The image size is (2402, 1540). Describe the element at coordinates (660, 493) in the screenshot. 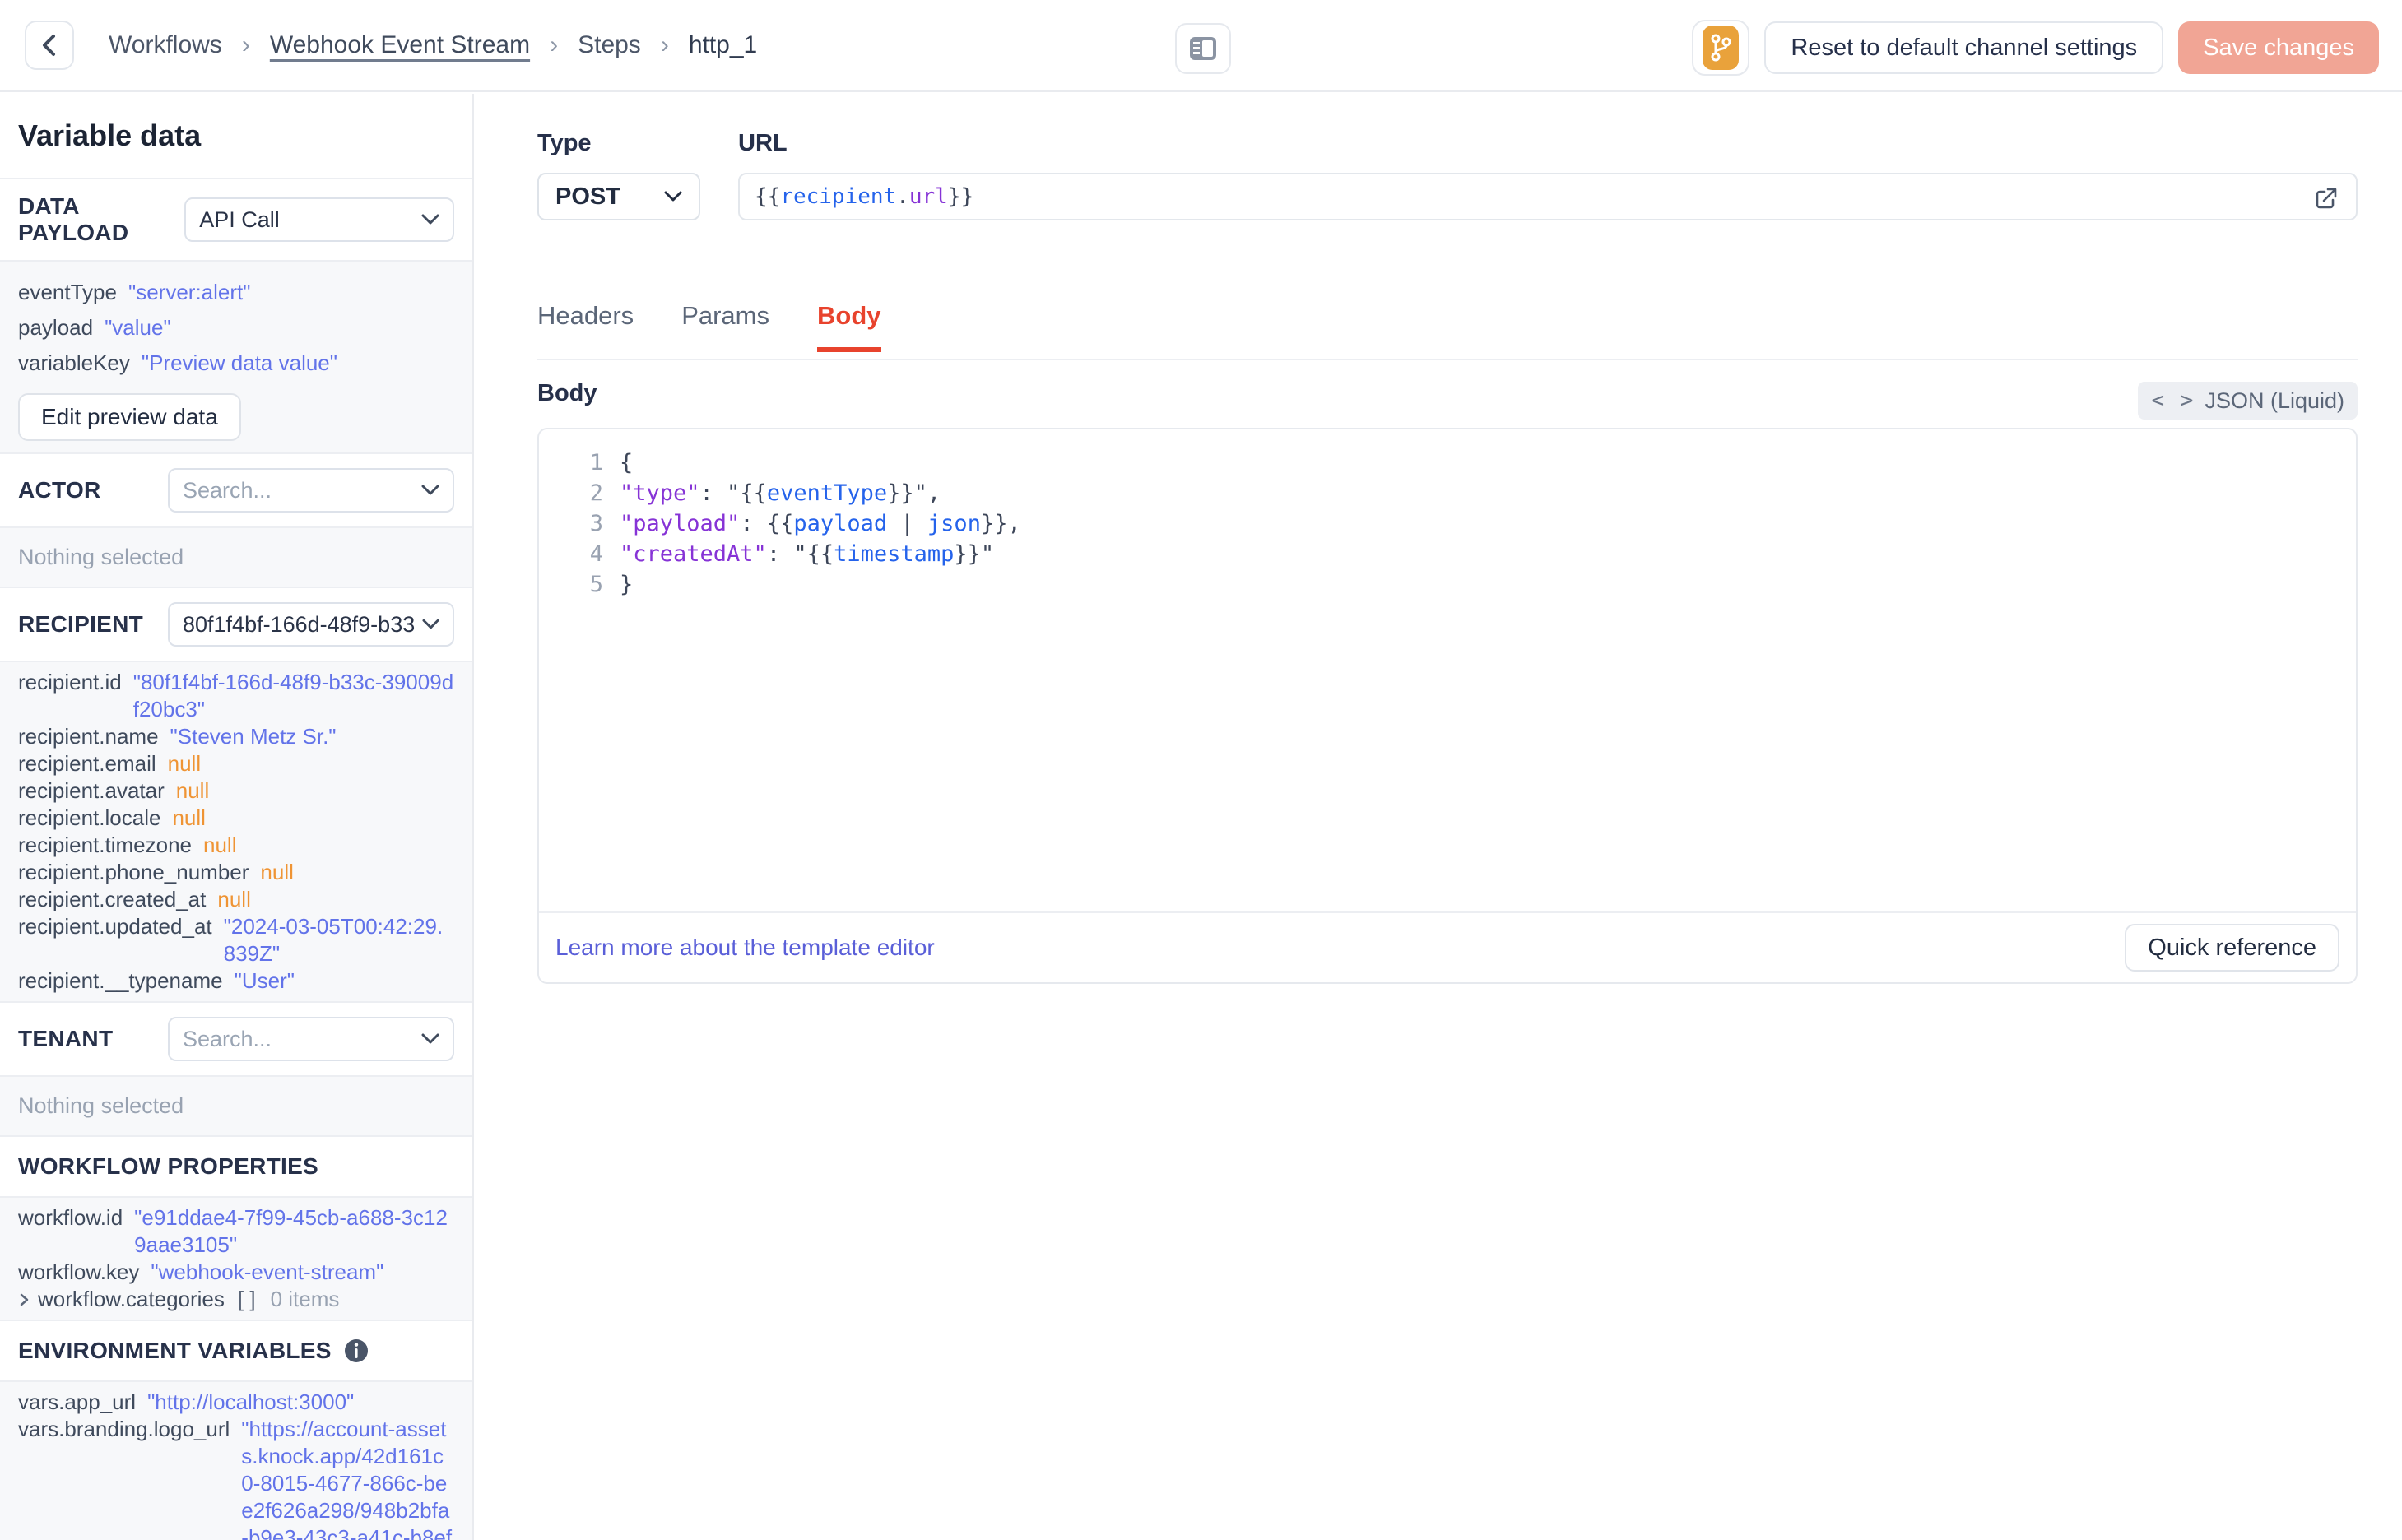

I see `code-token: "type"` at that location.